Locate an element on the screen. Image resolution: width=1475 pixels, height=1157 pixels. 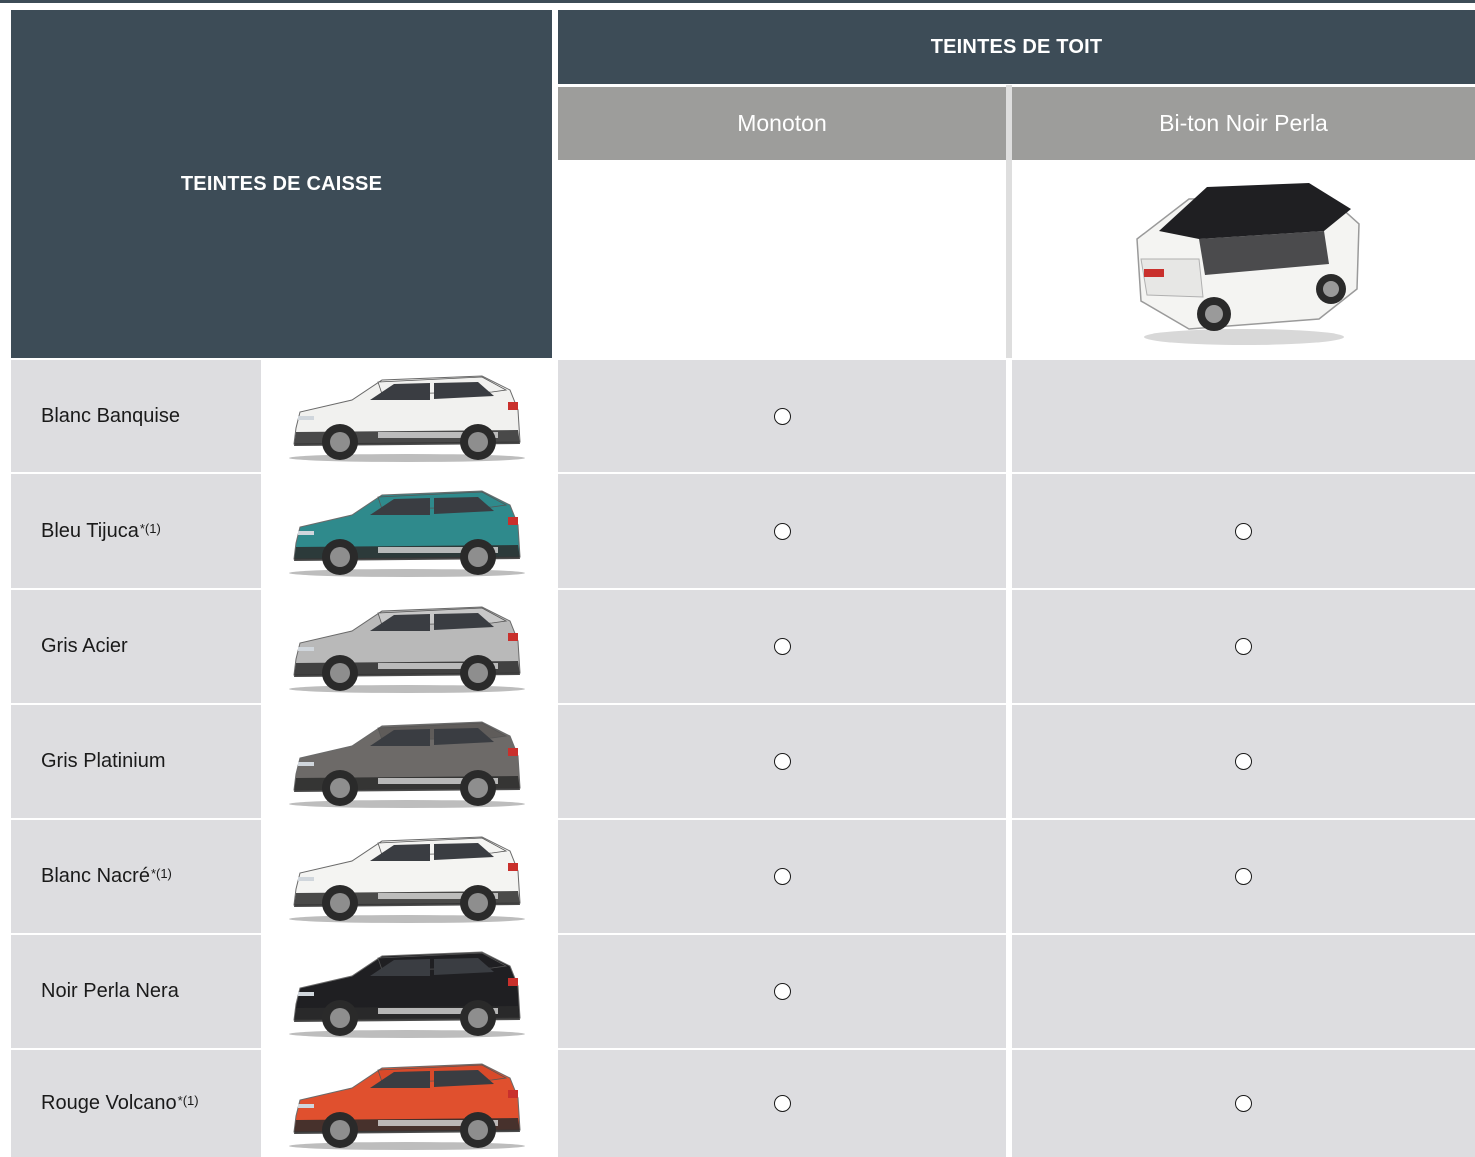
header-body-colors-label: TEINTES DE CAISSE is located at coordinates (281, 183).